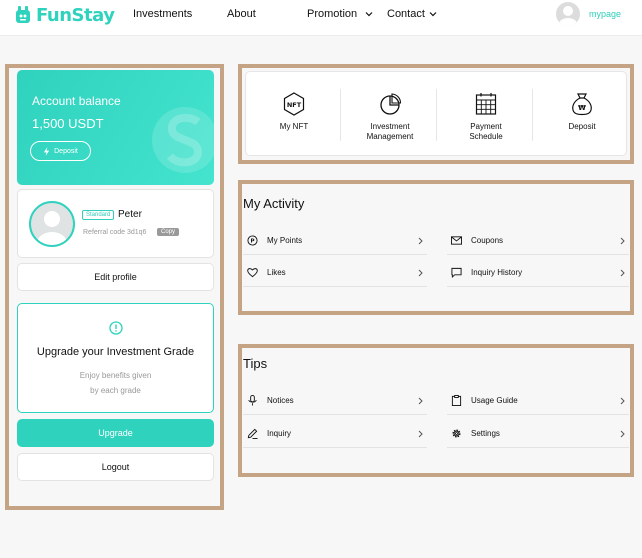  I want to click on quick-label-line1: Deposit, so click(582, 126).